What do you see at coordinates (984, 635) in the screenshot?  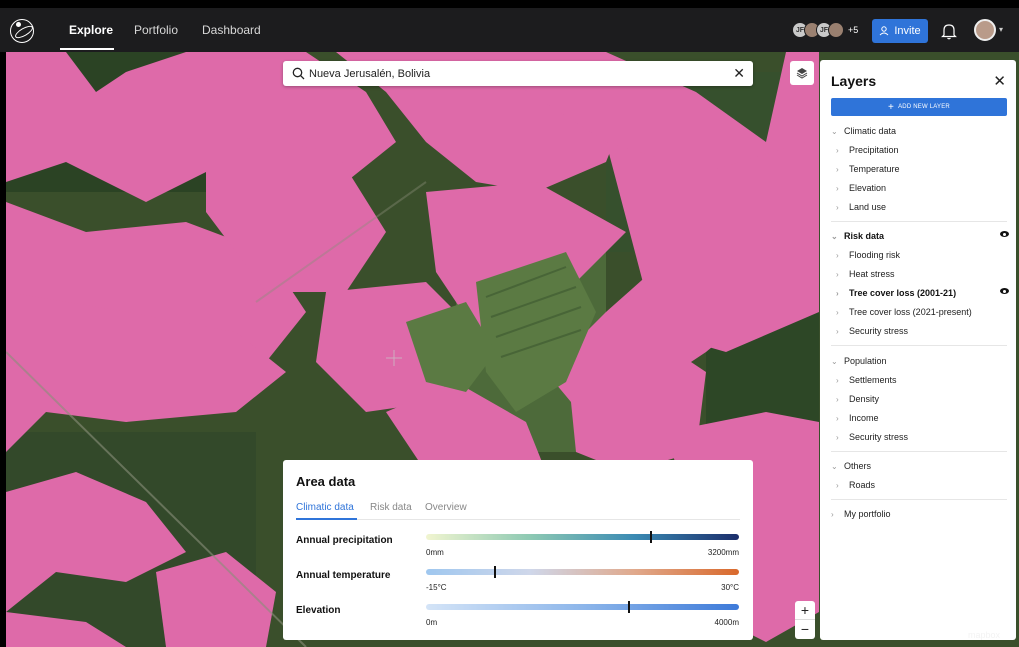 I see `mapbox-attribution: mapbox` at bounding box center [984, 635].